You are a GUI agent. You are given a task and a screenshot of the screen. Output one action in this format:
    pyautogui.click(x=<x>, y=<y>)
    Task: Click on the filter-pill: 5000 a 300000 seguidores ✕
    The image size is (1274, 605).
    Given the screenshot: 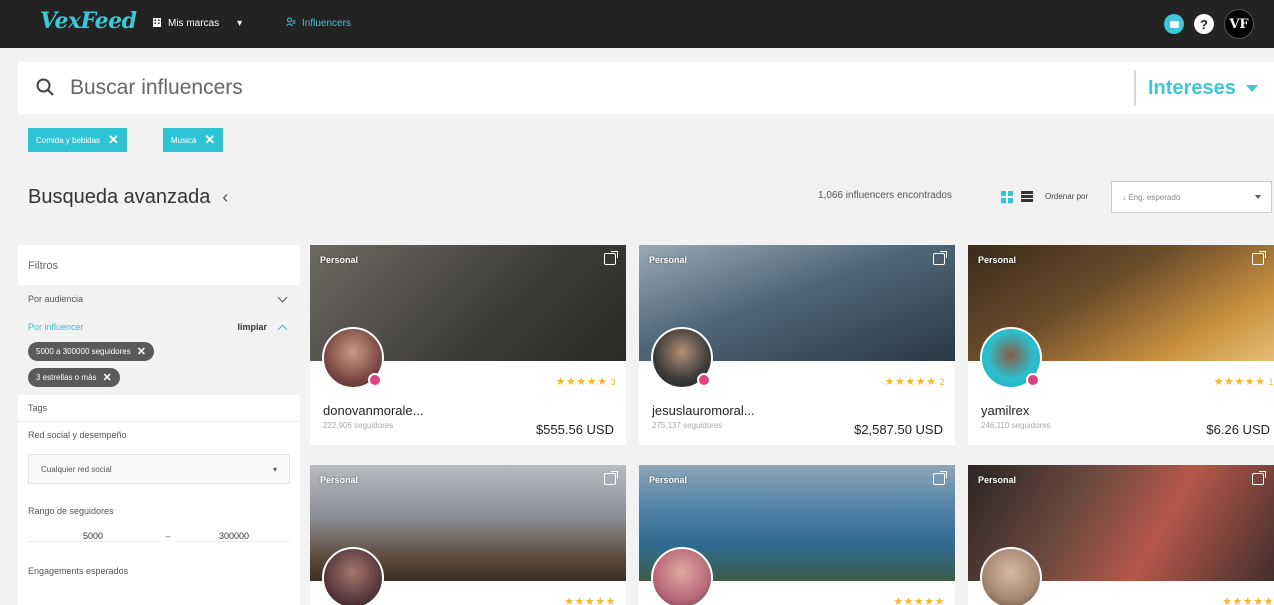 What is the action you would take?
    pyautogui.click(x=91, y=351)
    